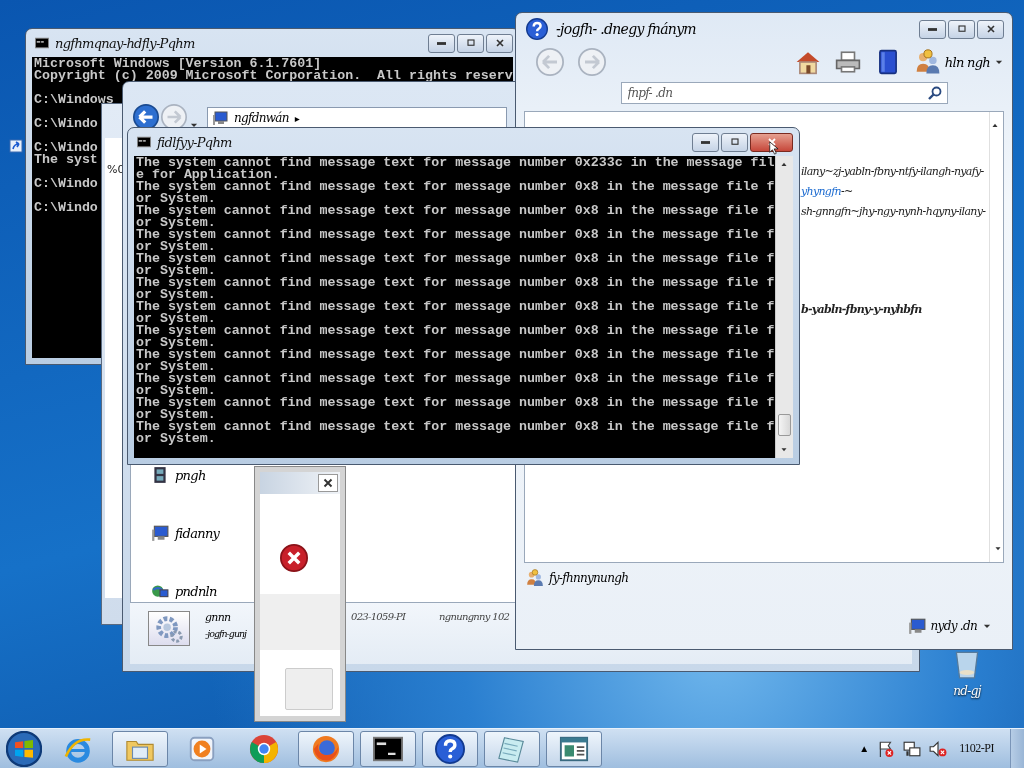  I want to click on action-center-button, so click(886, 748).